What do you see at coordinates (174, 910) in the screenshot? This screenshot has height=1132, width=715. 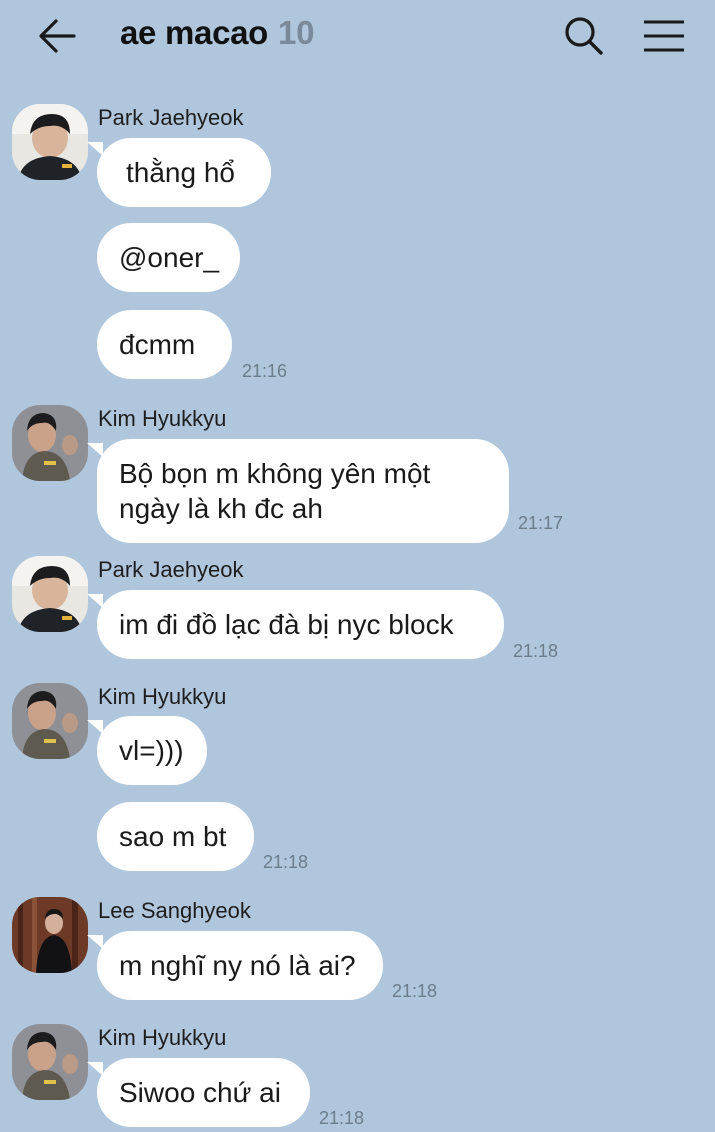 I see `sender-name: Lee Sanghyeok` at bounding box center [174, 910].